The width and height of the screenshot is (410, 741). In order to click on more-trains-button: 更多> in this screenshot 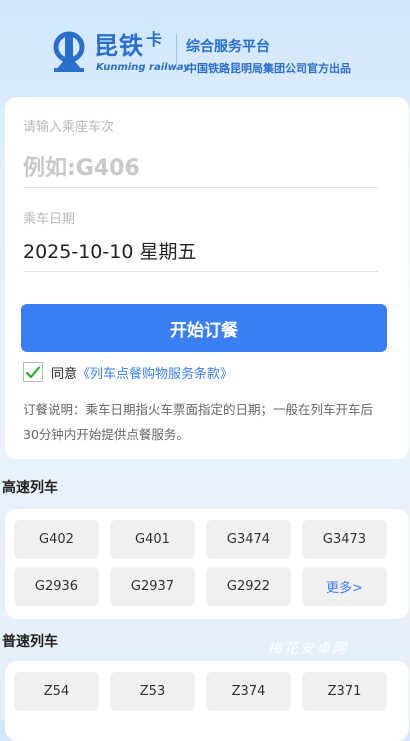, I will do `click(344, 586)`.